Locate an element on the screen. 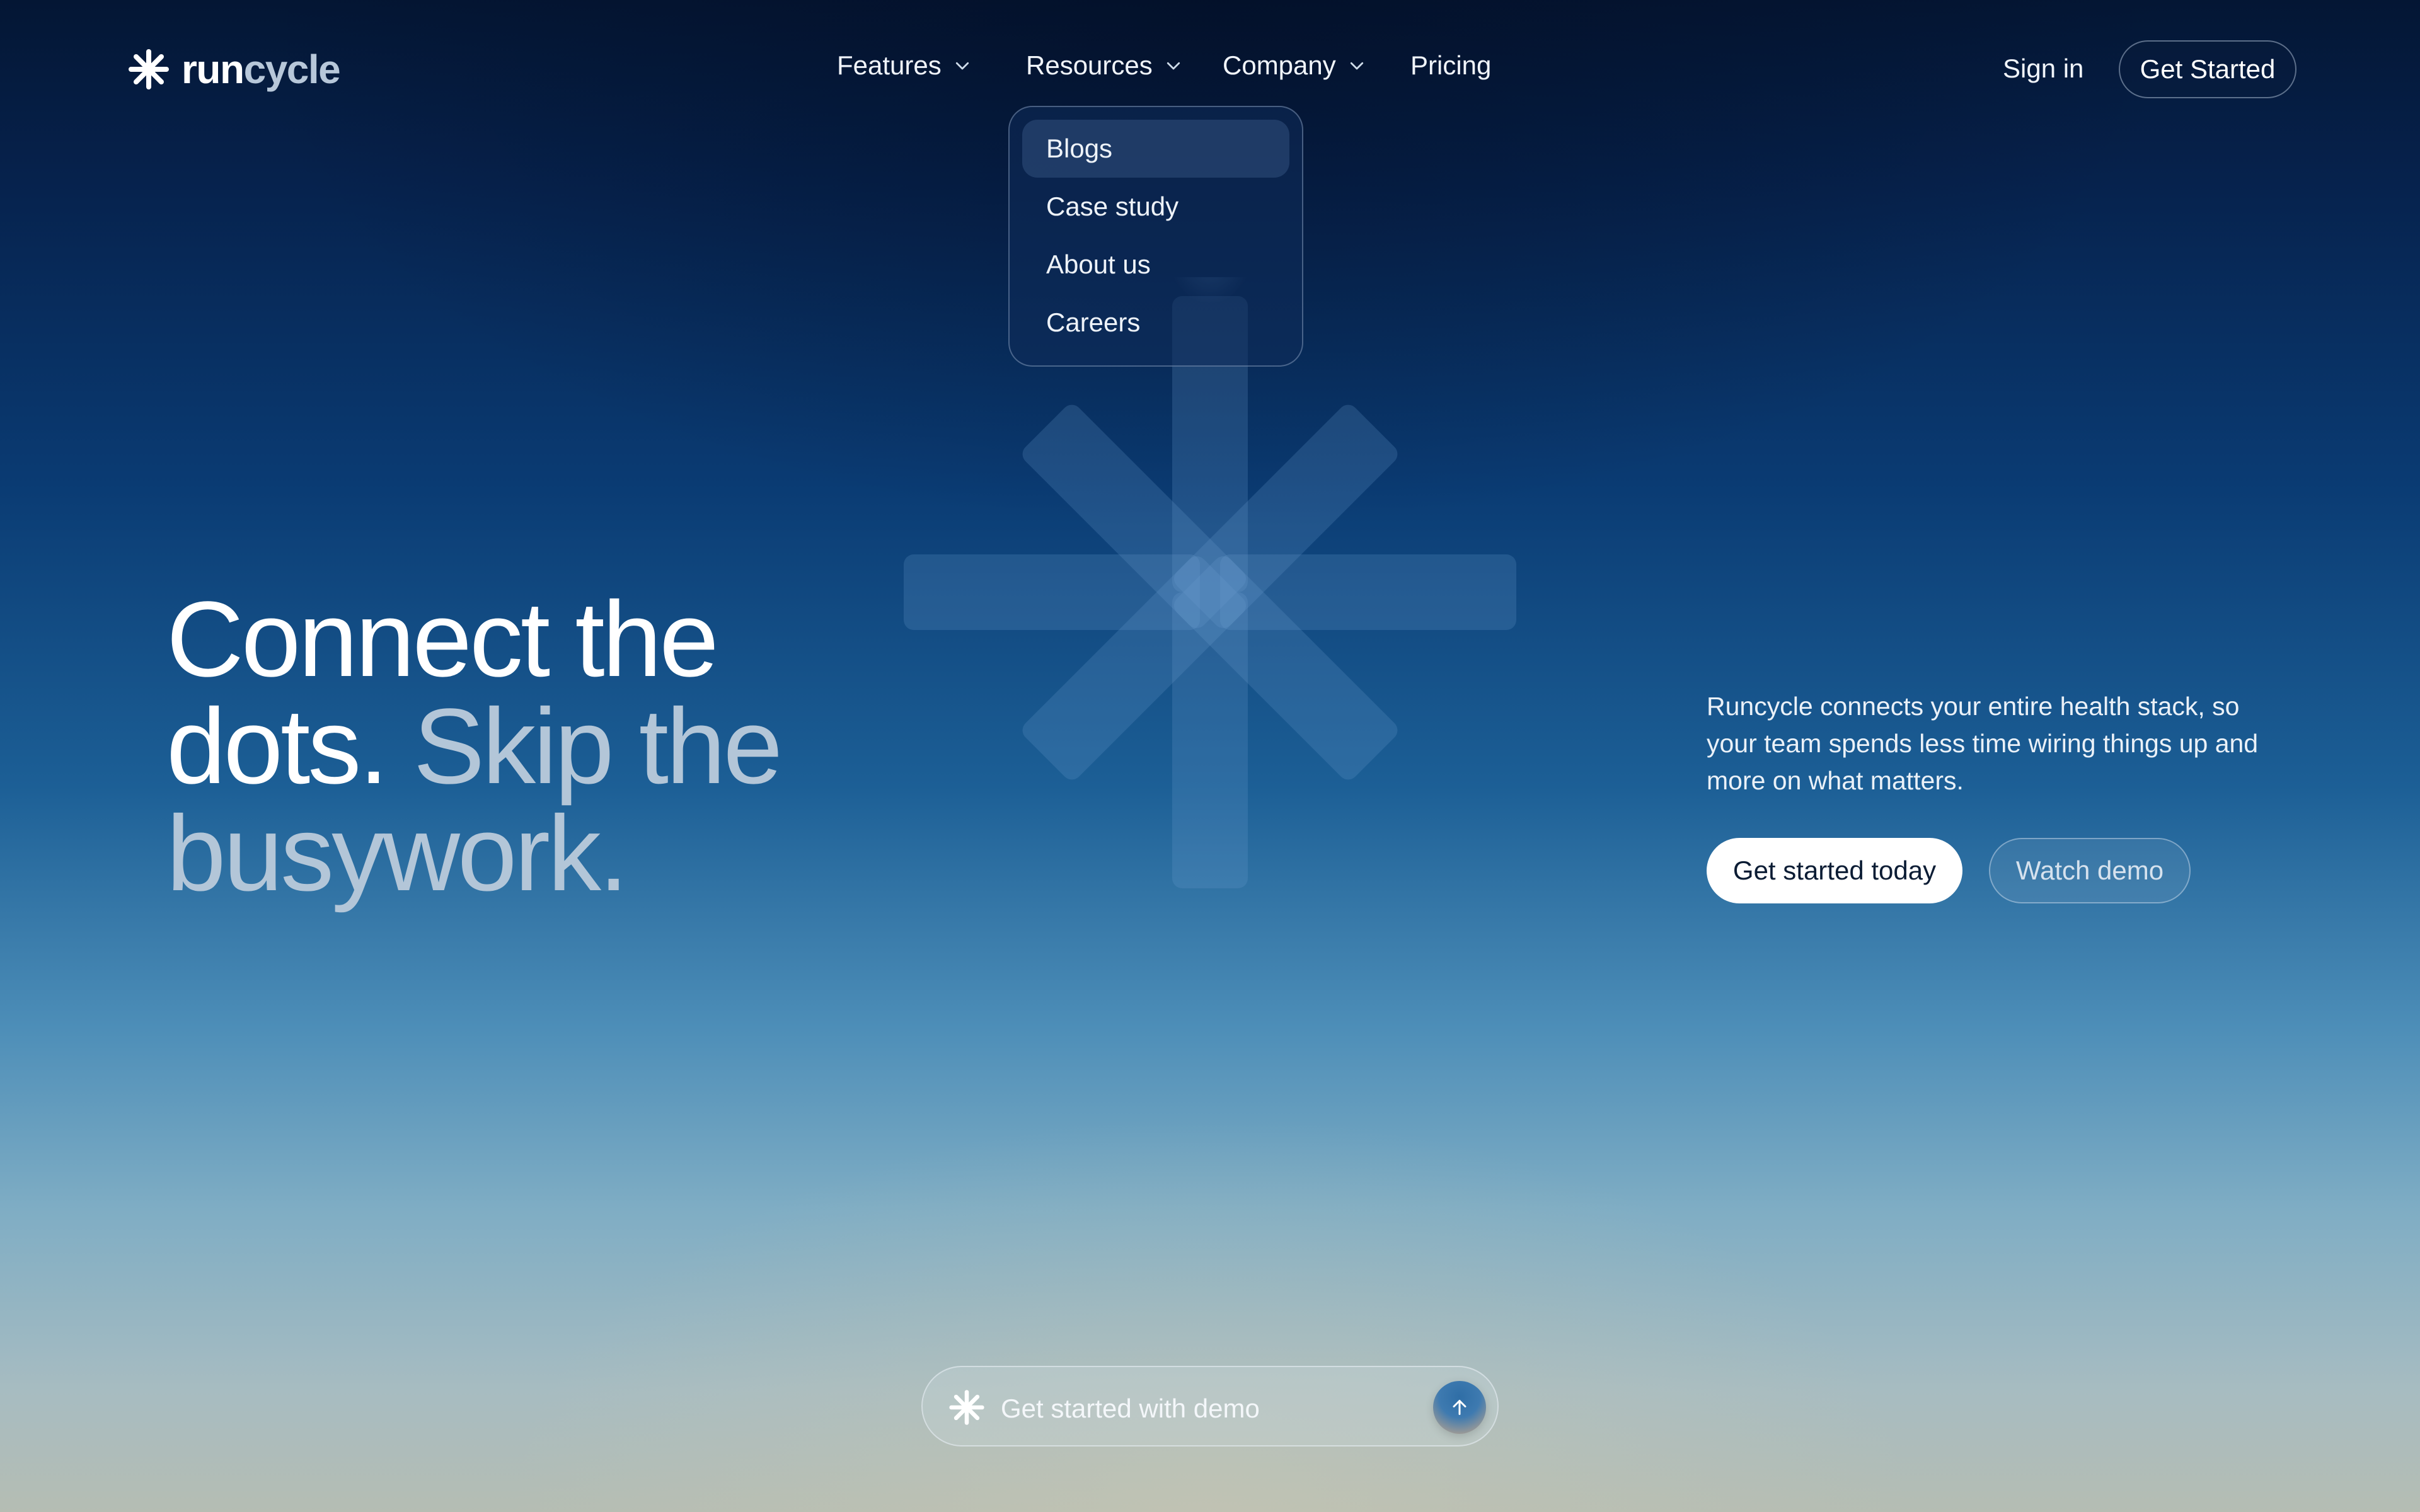  brand-wordmark: runcycle is located at coordinates (262, 69).